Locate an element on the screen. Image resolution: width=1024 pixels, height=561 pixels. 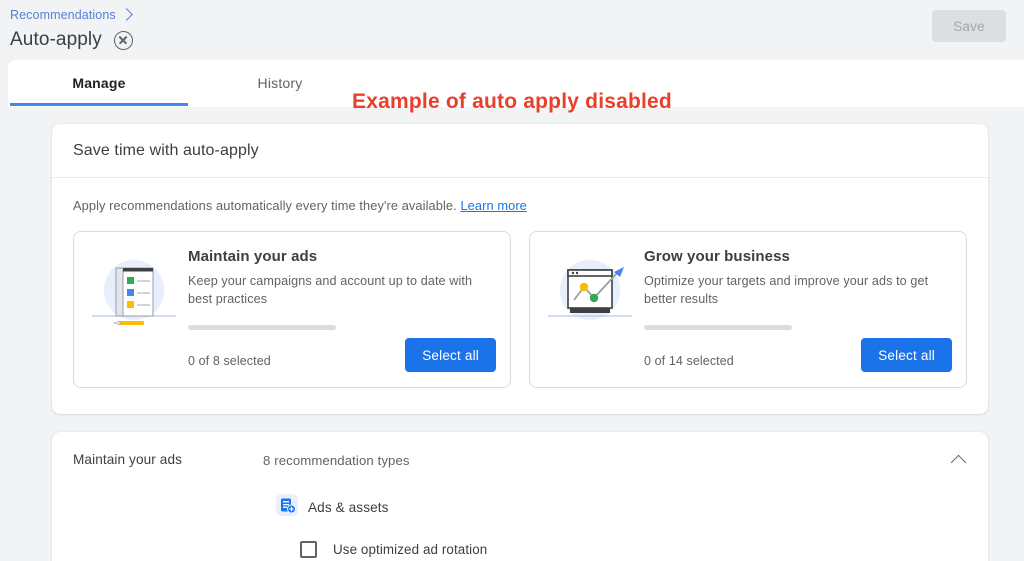
progress-bar-grow is located at coordinates (718, 327).